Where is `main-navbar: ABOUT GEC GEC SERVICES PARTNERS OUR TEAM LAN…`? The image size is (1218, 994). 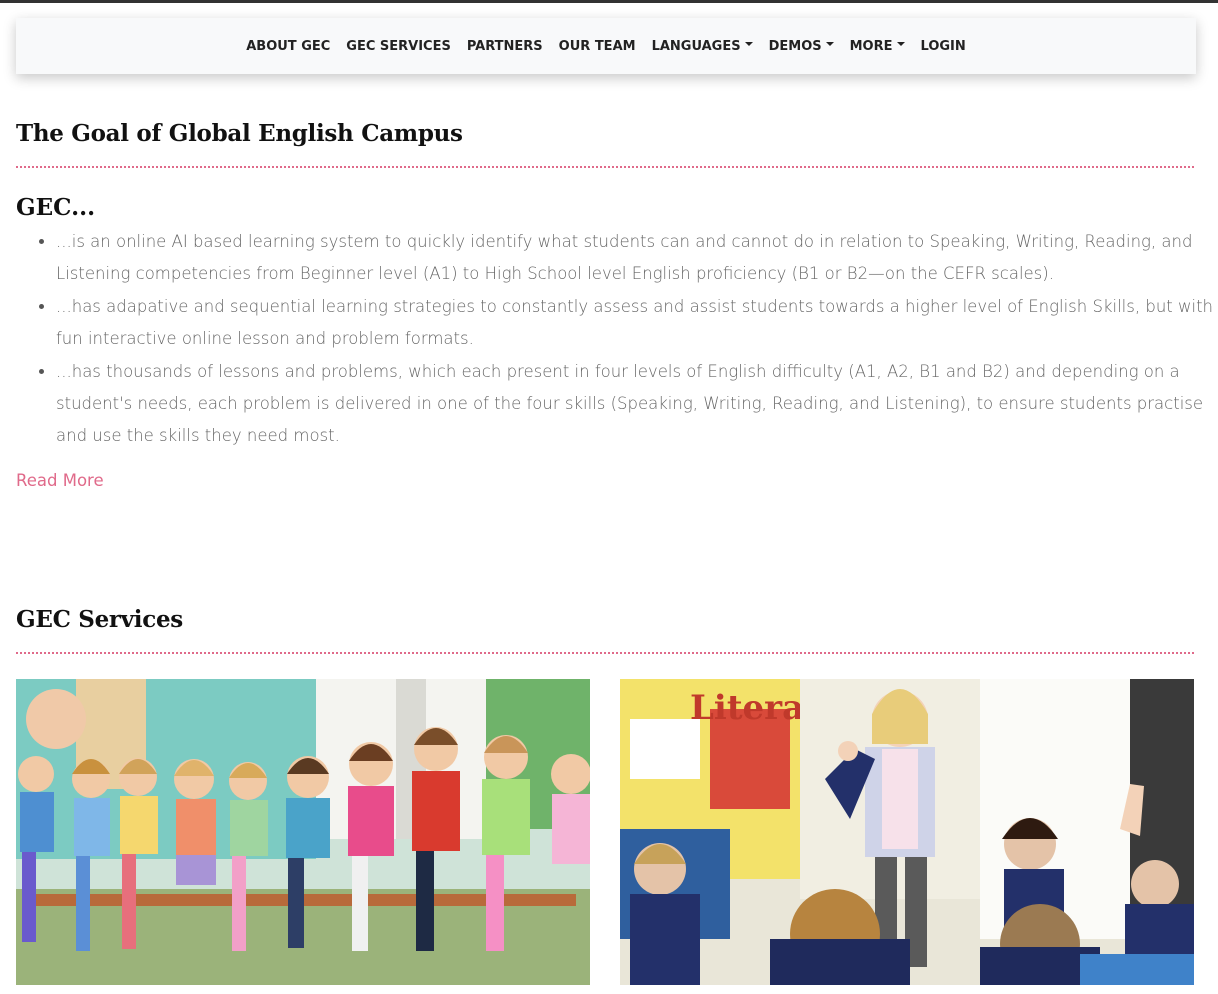
main-navbar: ABOUT GEC GEC SERVICES PARTNERS OUR TEAM LAN… is located at coordinates (606, 46).